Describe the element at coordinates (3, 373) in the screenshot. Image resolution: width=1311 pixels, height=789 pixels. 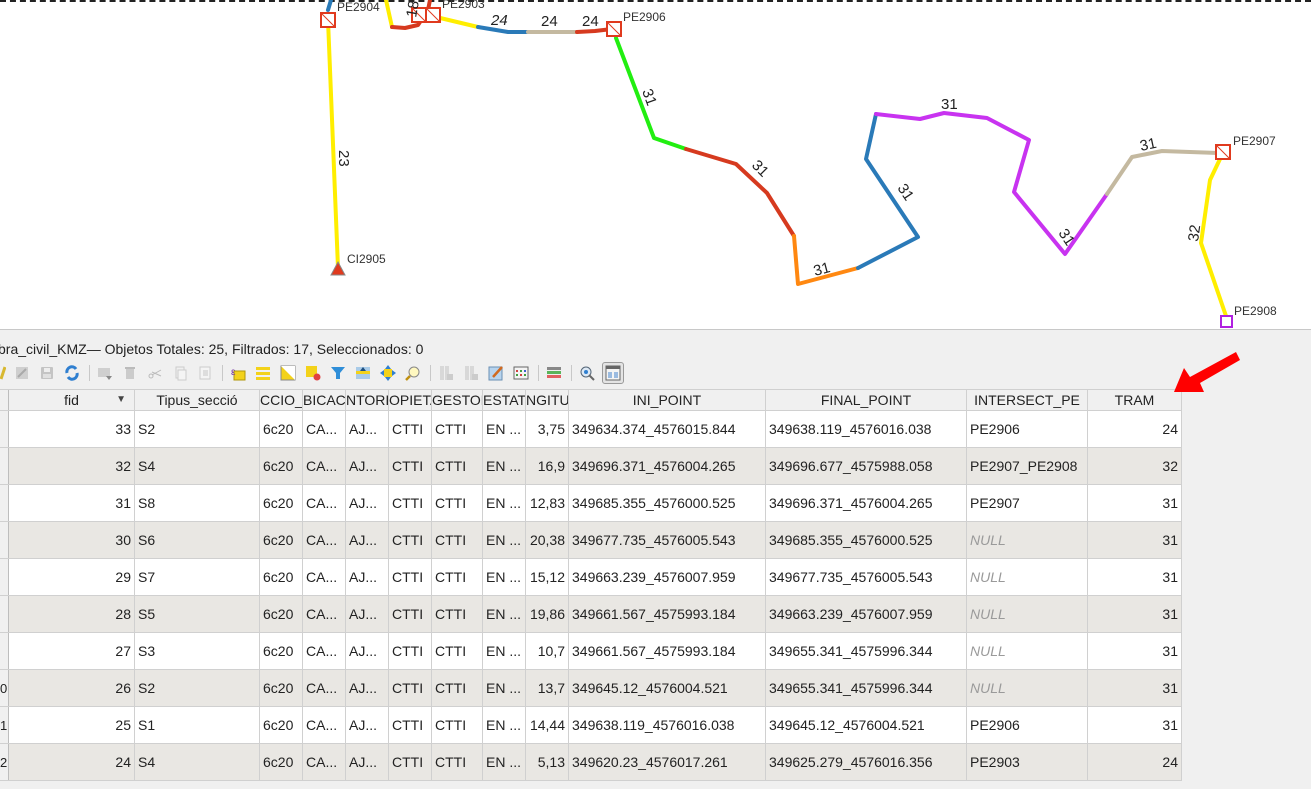
I see `toggle-editing-icon` at that location.